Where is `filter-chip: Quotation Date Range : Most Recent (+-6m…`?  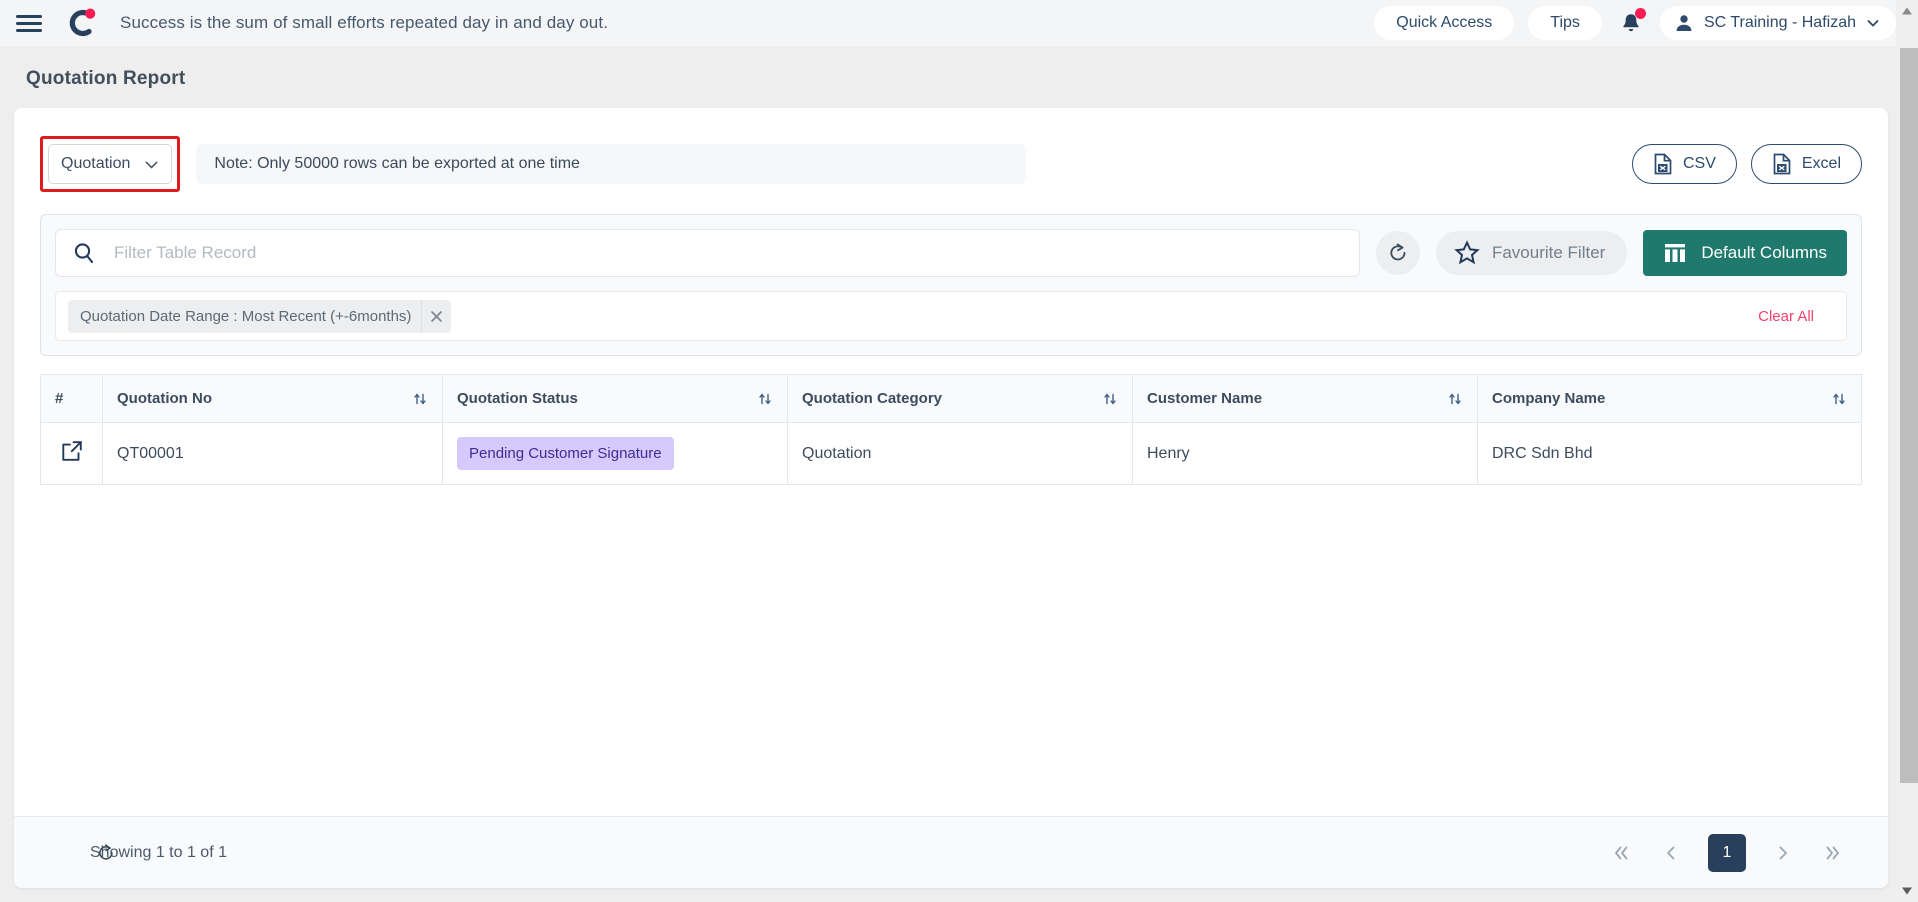 filter-chip: Quotation Date Range : Most Recent (+-6m… is located at coordinates (260, 316).